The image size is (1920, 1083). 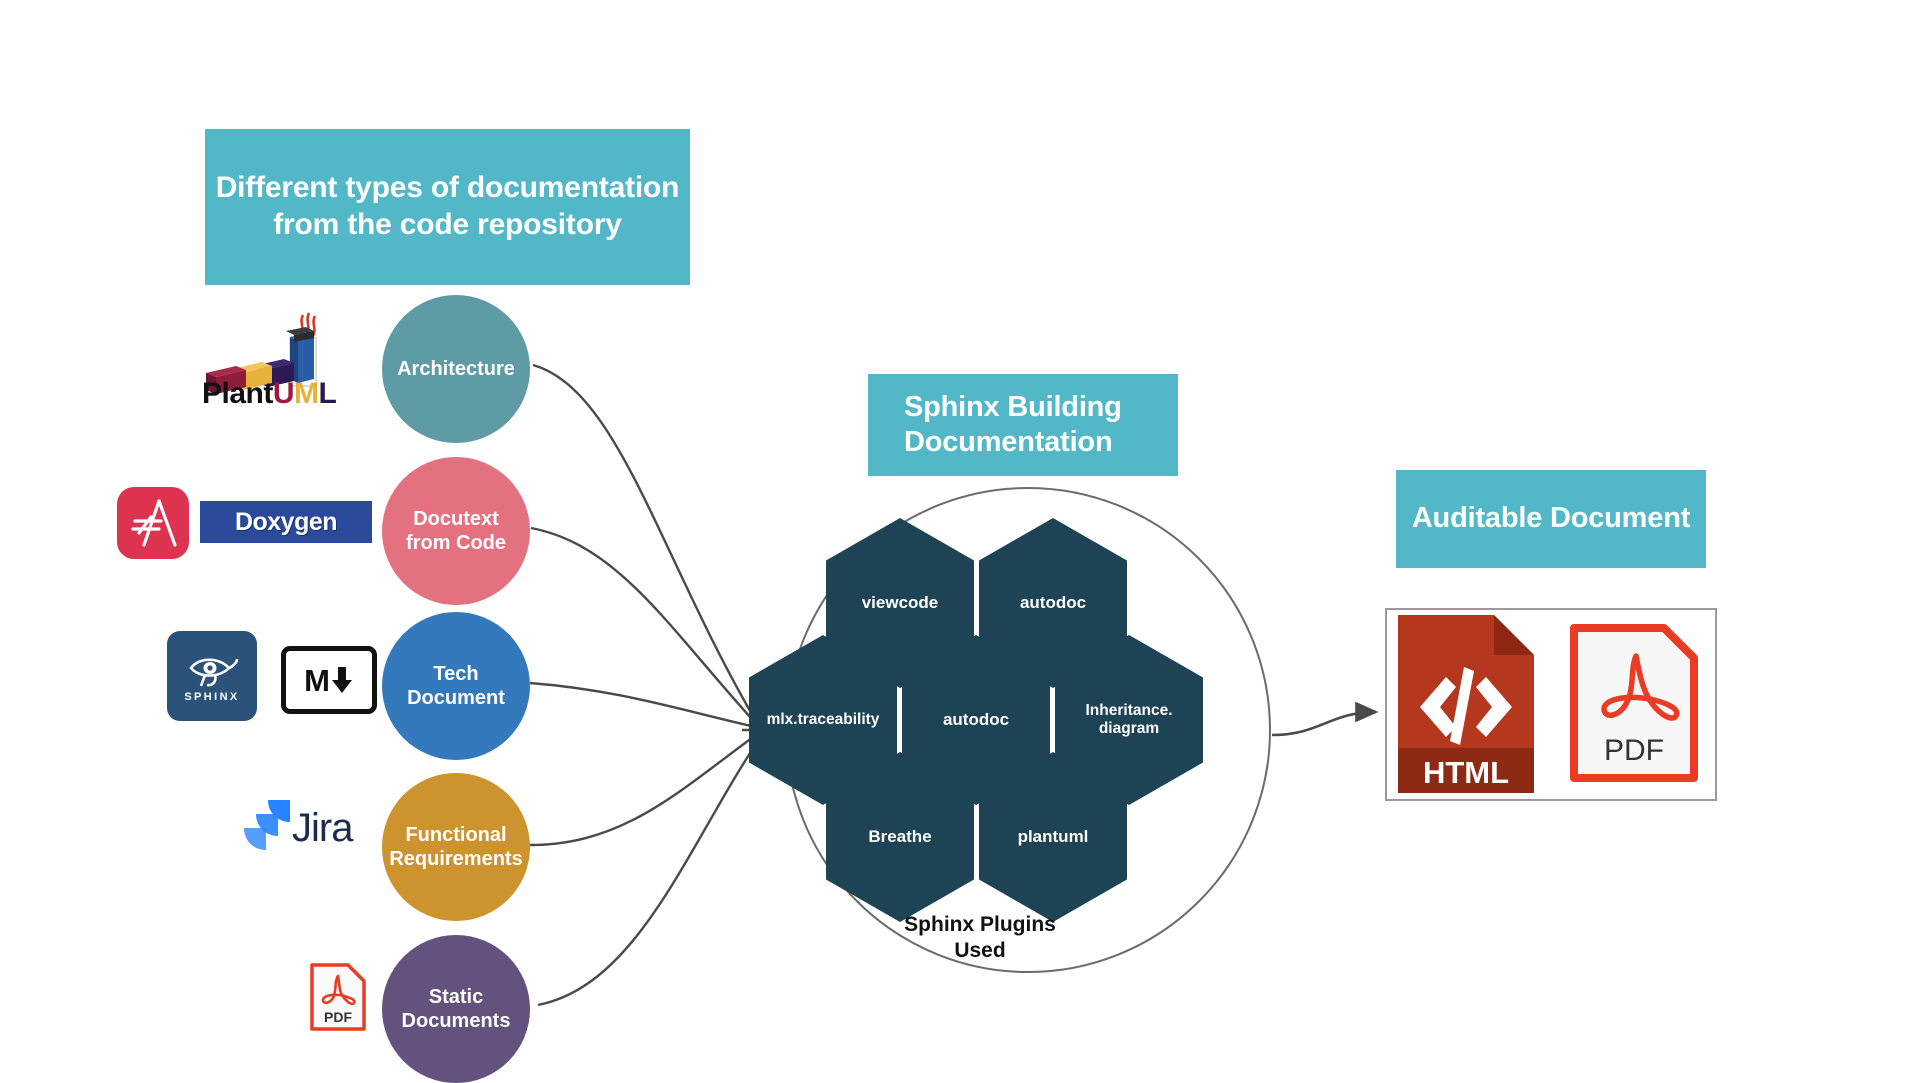 I want to click on markdown-down-arrow-icon, so click(x=341, y=680).